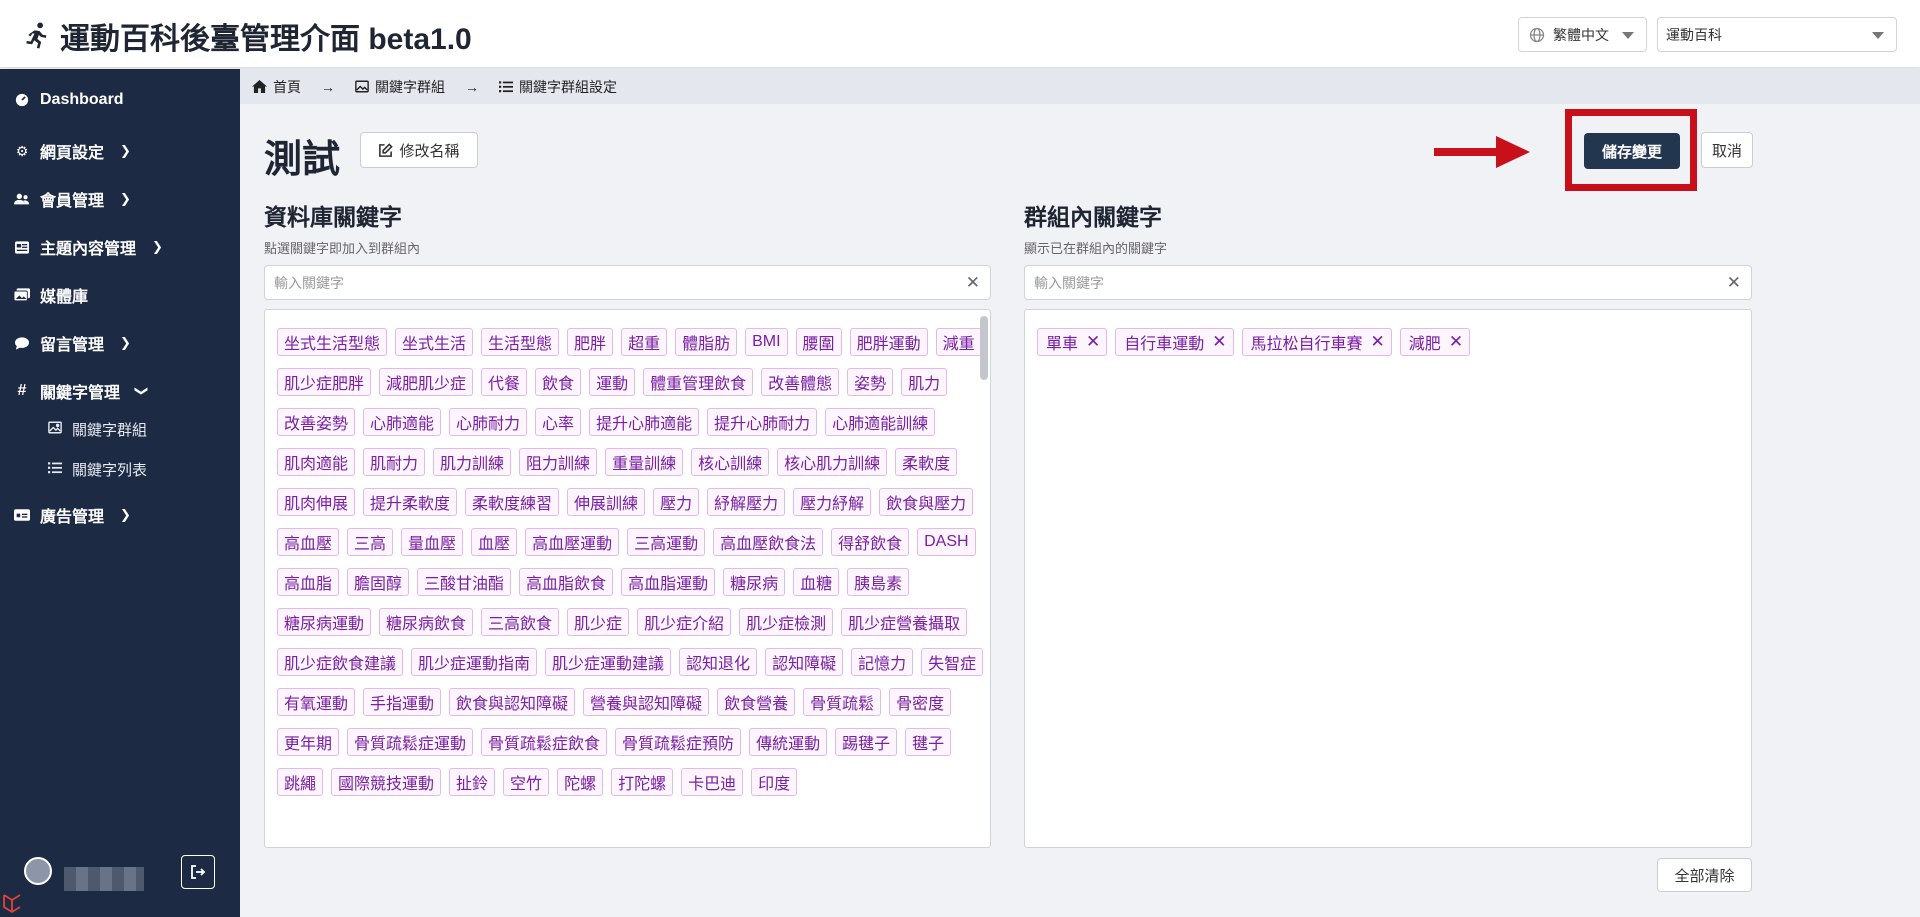 The image size is (1920, 917). I want to click on keyword-tag: 膽固醇, so click(378, 582).